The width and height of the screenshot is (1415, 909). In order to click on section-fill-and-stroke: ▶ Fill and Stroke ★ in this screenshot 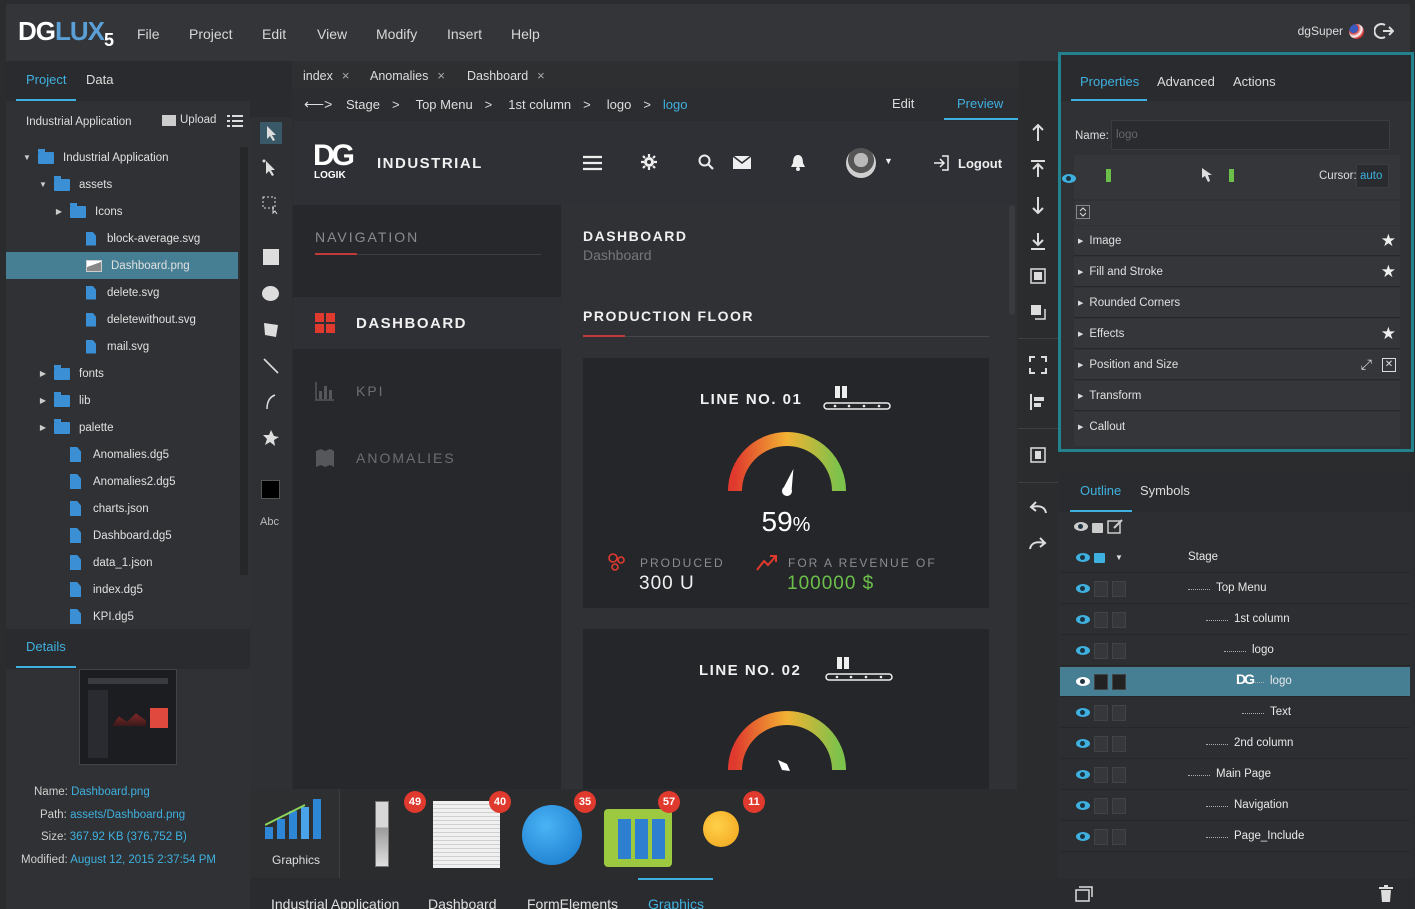, I will do `click(1237, 272)`.